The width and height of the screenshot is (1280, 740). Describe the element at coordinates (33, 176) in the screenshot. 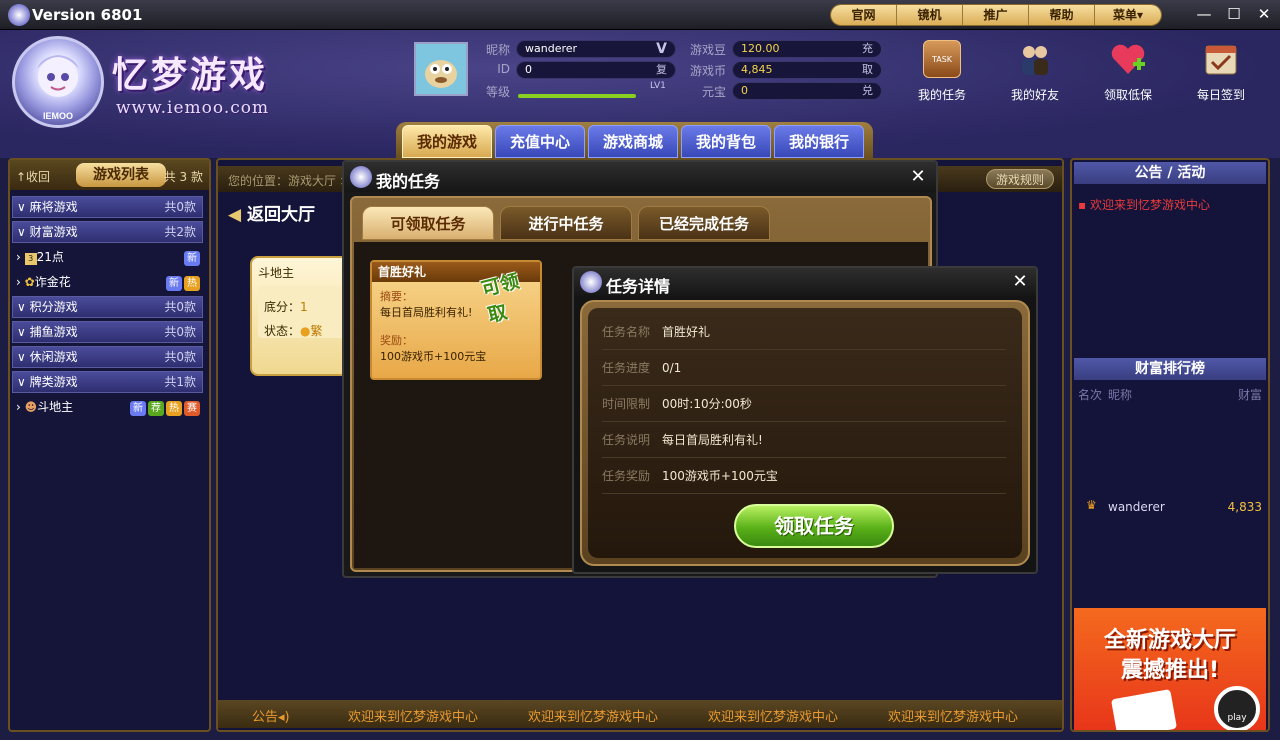

I see `collapse-button: ↑收回` at that location.